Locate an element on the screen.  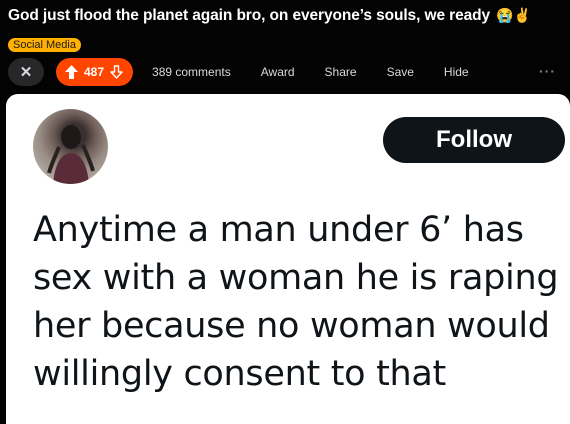
upvote-icon is located at coordinates (71, 72).